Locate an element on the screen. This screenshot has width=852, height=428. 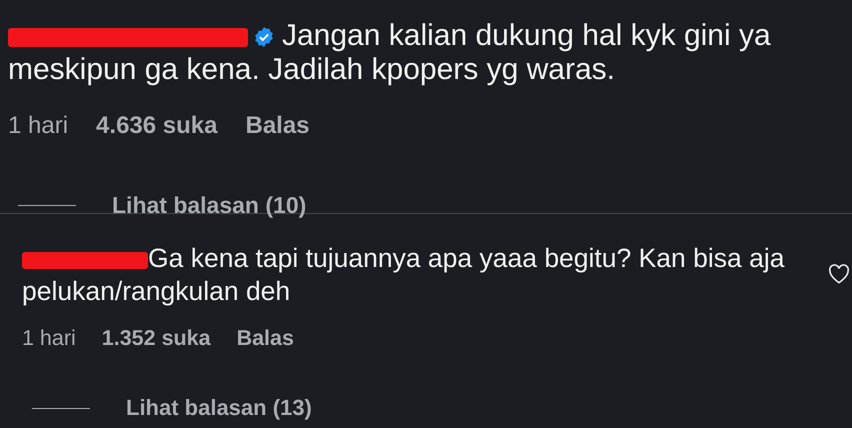
view-replies-link: Lihat balasan (13) is located at coordinates (219, 408).